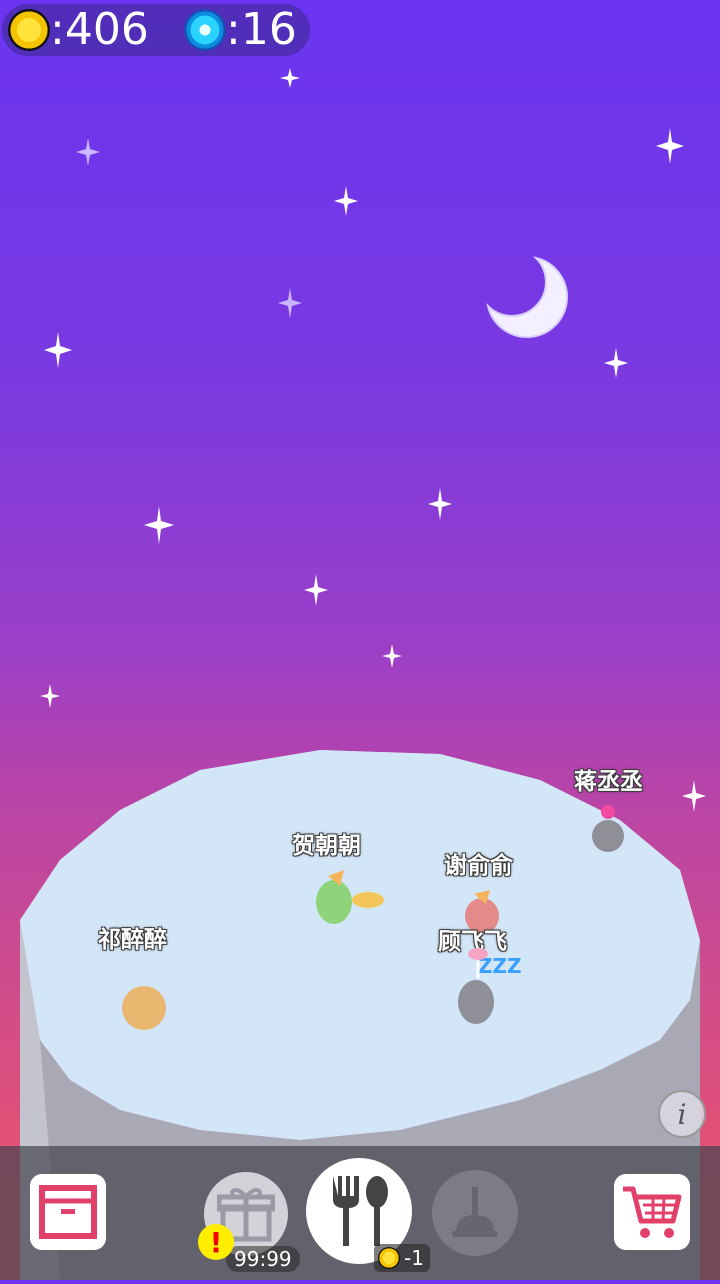 The height and width of the screenshot is (1284, 720). What do you see at coordinates (216, 1242) in the screenshot?
I see `gift-alert-badge: !` at bounding box center [216, 1242].